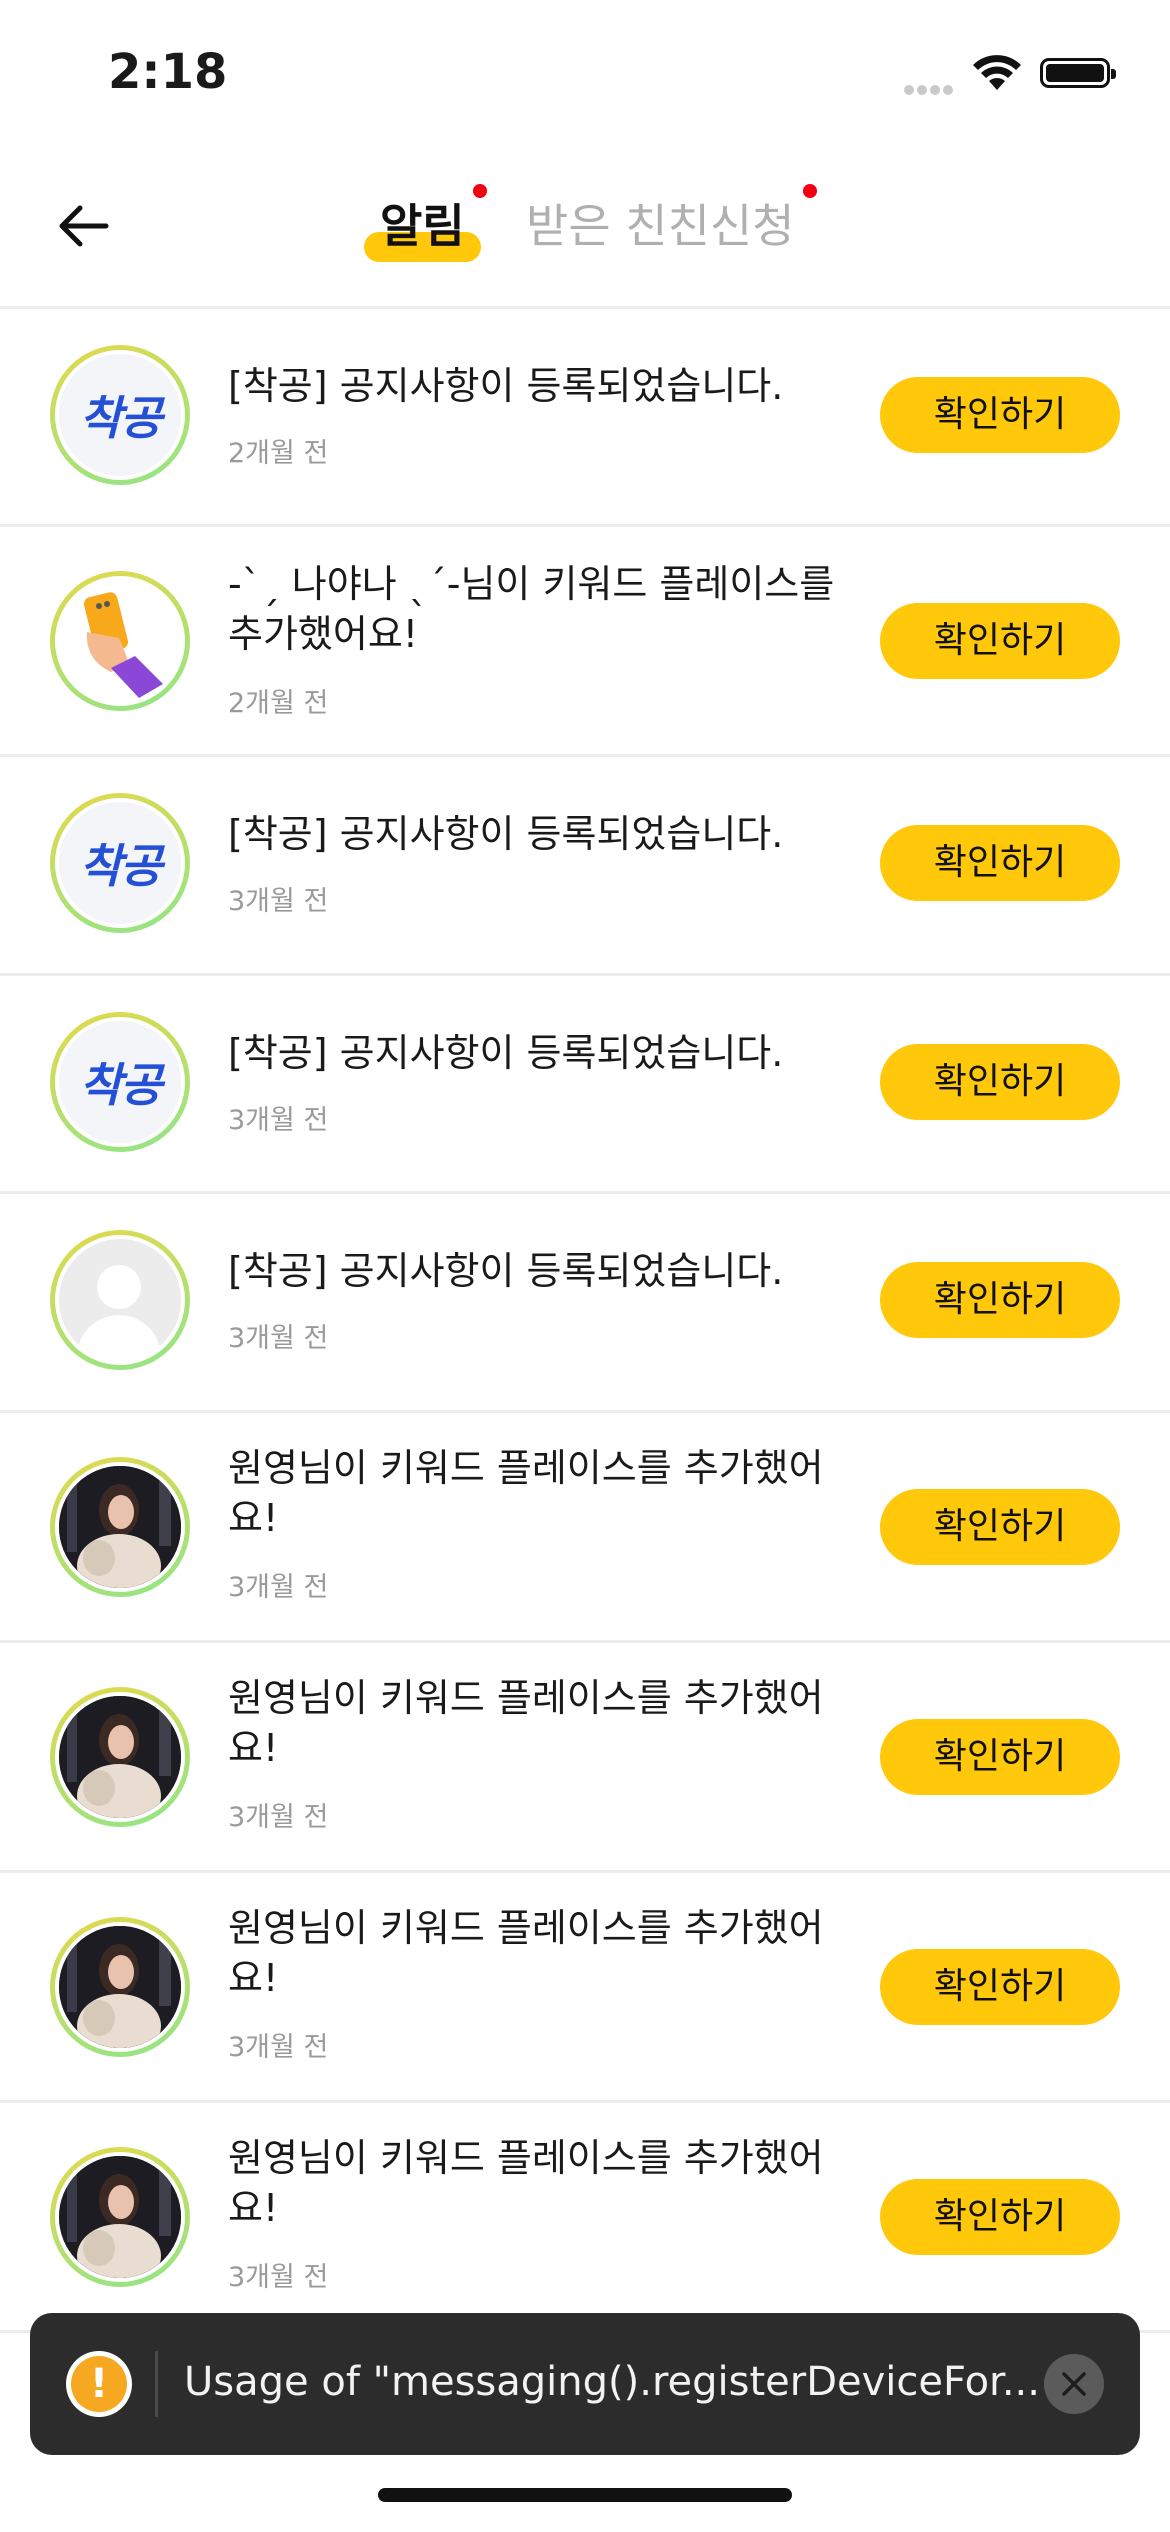 The image size is (1170, 2532). Describe the element at coordinates (585, 75) in the screenshot. I see `status-bar: 2:18` at that location.